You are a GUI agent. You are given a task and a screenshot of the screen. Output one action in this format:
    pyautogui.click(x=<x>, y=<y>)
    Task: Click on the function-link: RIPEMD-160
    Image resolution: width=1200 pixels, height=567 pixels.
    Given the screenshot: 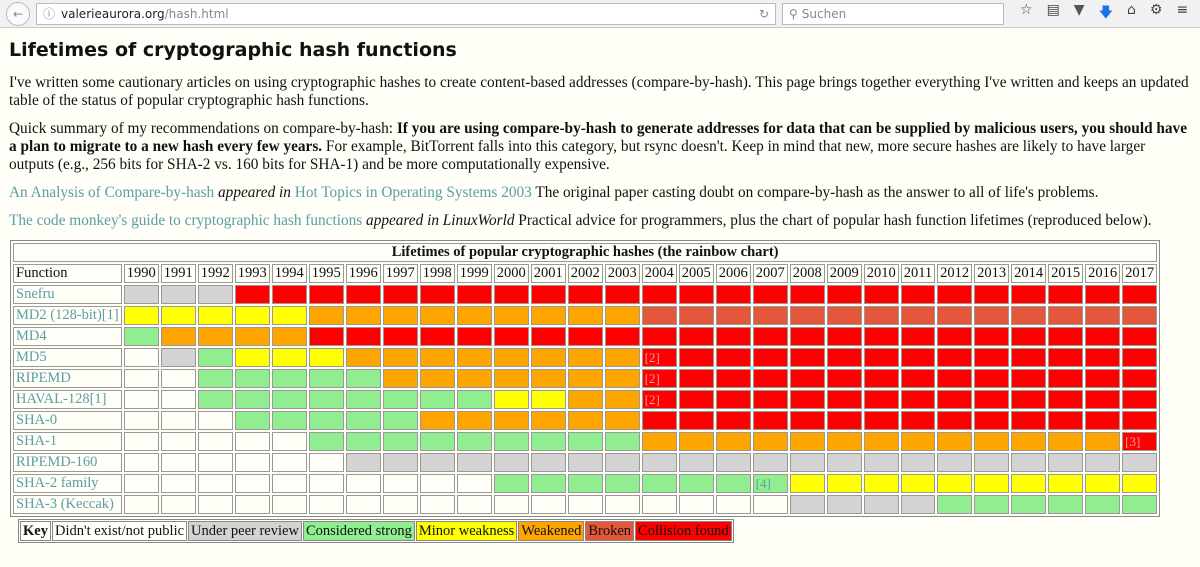 What is the action you would take?
    pyautogui.click(x=56, y=462)
    